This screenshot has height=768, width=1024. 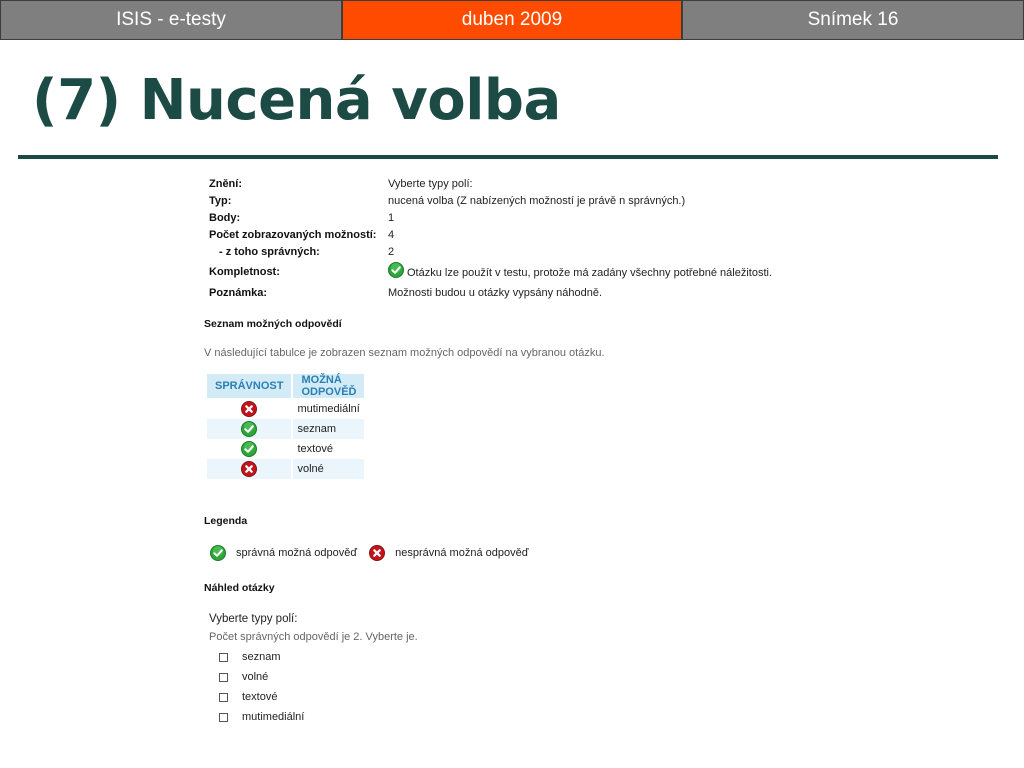 What do you see at coordinates (286, 429) in the screenshot?
I see `table-row: seznam` at bounding box center [286, 429].